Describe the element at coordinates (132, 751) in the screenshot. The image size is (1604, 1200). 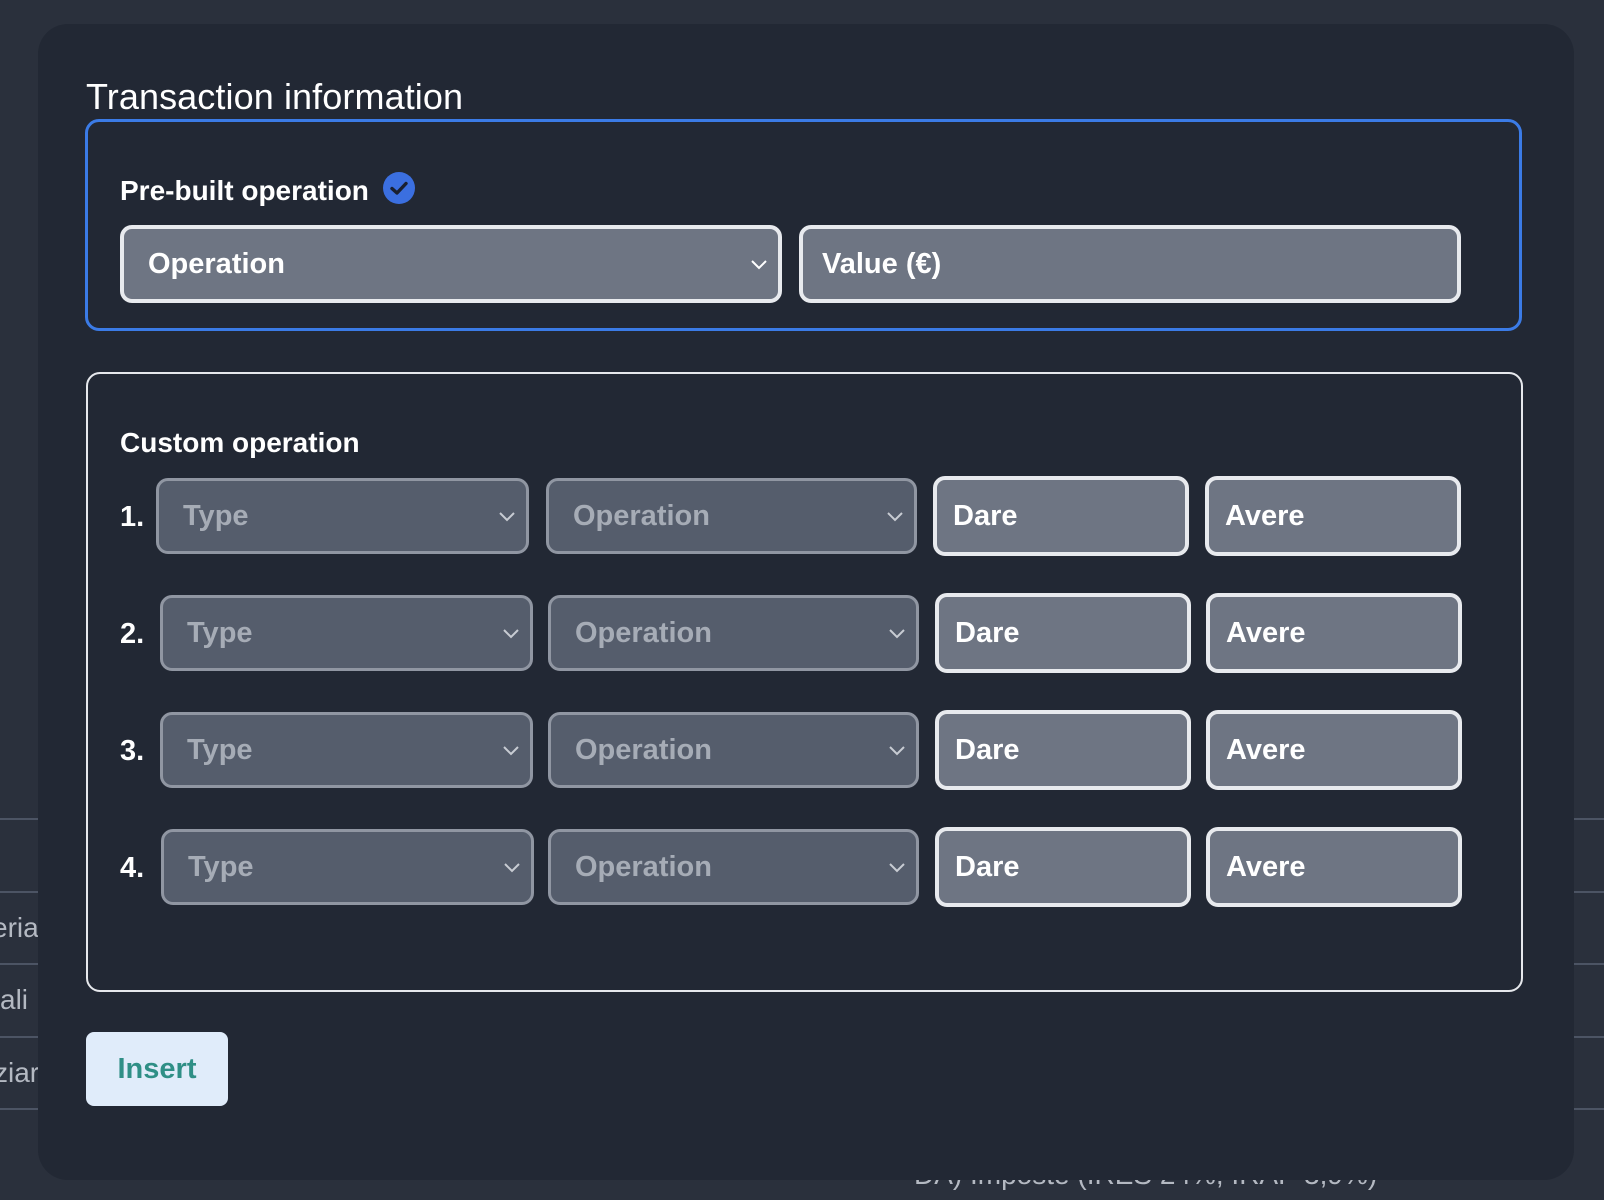
I see `row-number: 3.` at that location.